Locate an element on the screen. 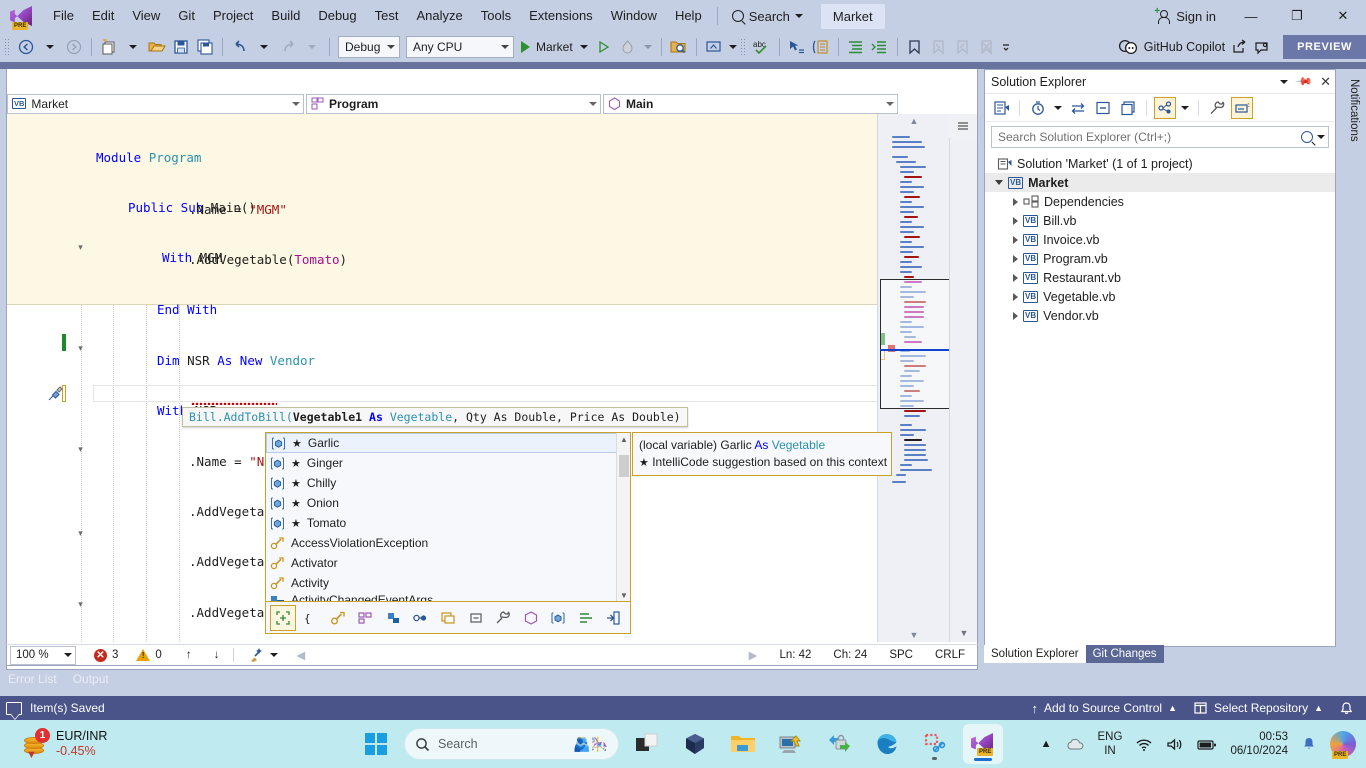 This screenshot has height=768, width=1366. project-node-market: VB Market is located at coordinates (1160, 182).